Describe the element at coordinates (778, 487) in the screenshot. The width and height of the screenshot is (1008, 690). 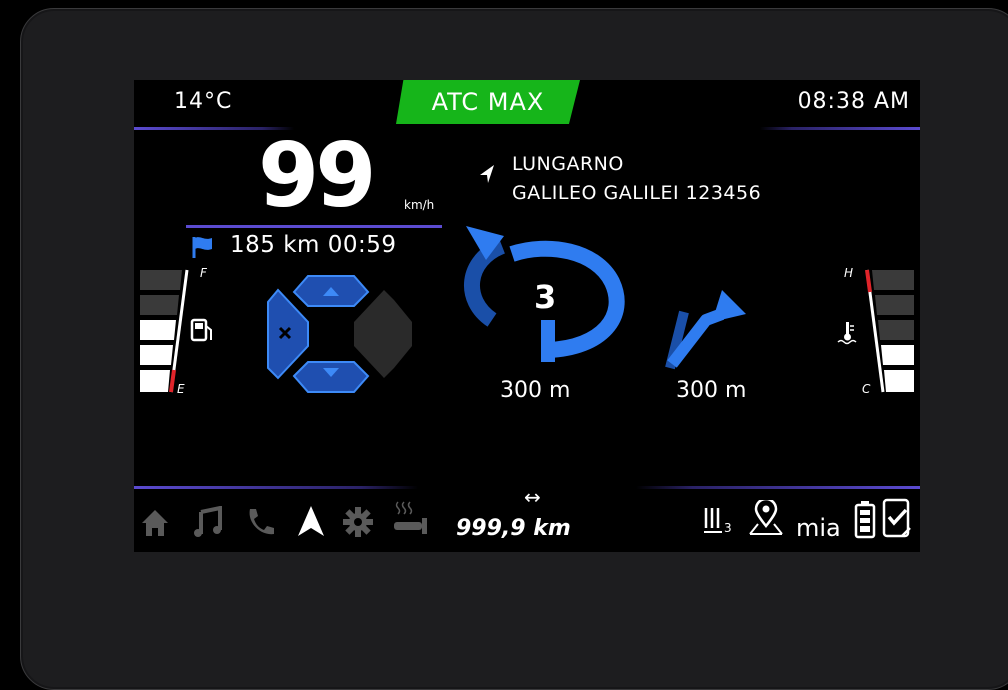
I see `bottom-divider-right` at that location.